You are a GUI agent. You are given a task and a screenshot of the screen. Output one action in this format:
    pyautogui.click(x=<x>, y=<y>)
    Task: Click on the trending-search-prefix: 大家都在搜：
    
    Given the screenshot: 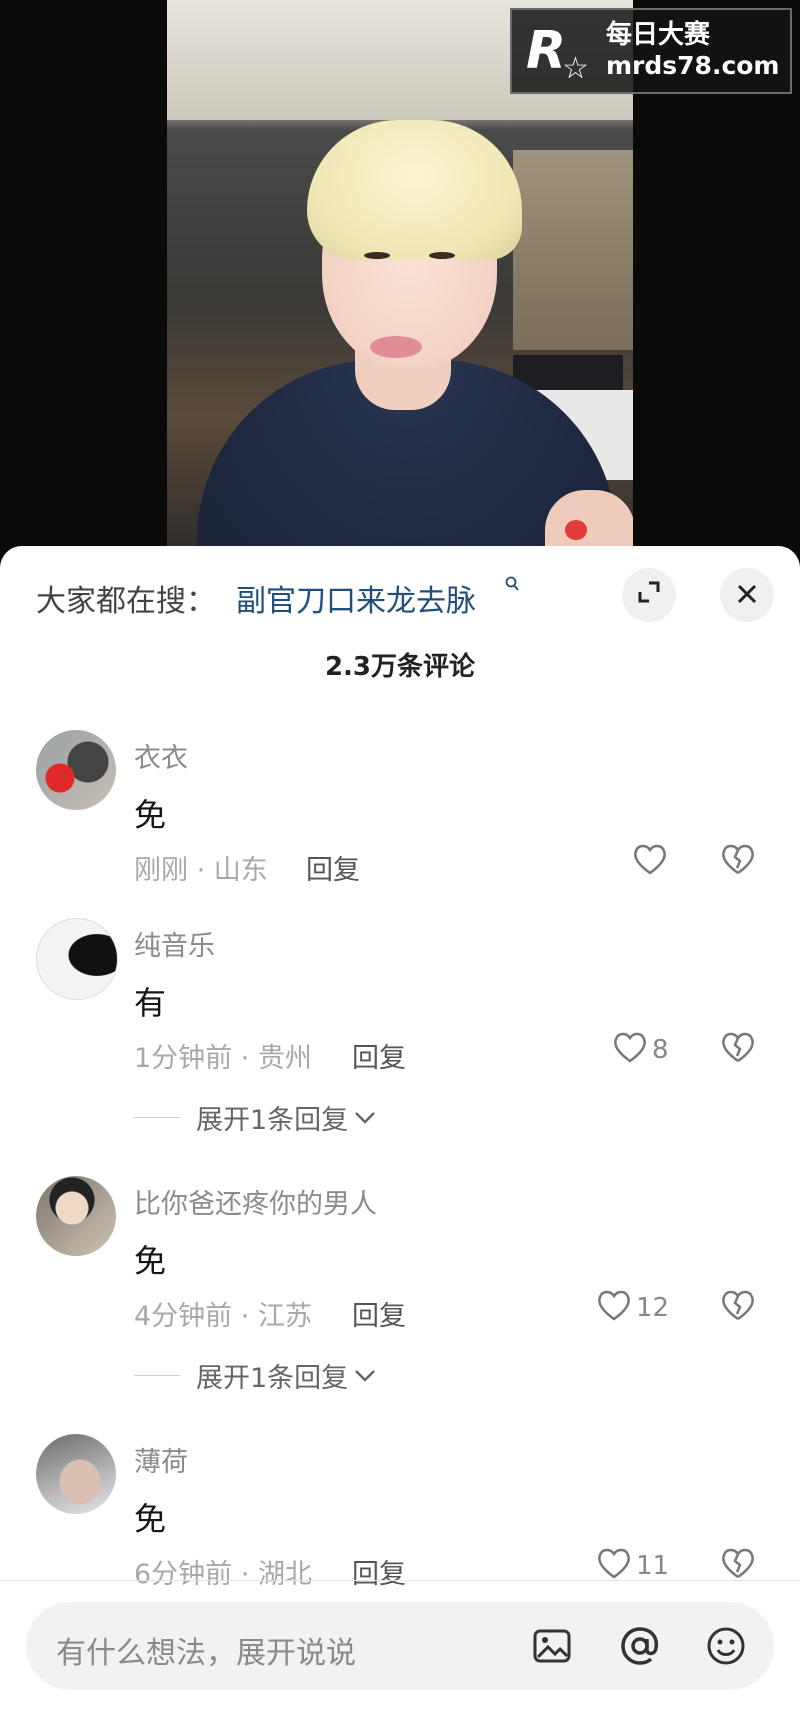 What is the action you would take?
    pyautogui.click(x=126, y=601)
    